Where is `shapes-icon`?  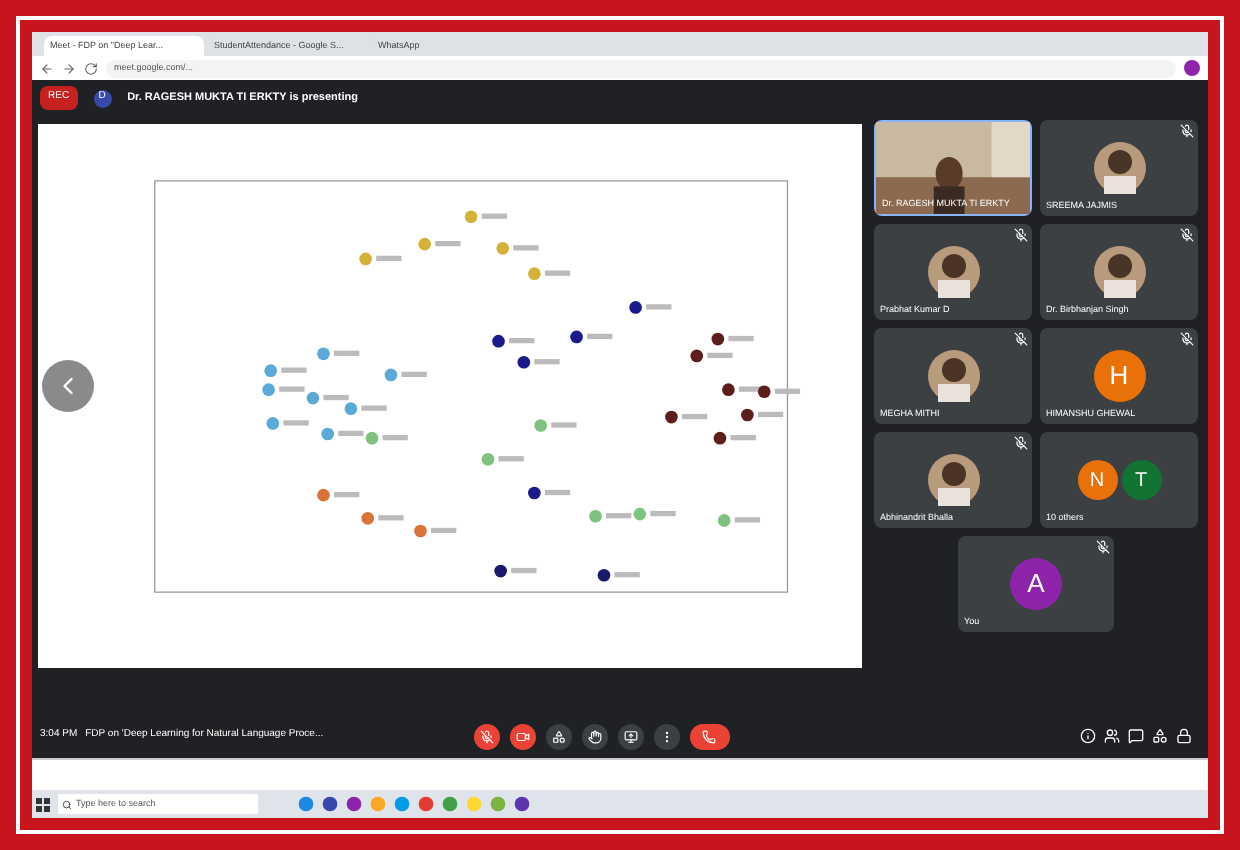 shapes-icon is located at coordinates (558, 736).